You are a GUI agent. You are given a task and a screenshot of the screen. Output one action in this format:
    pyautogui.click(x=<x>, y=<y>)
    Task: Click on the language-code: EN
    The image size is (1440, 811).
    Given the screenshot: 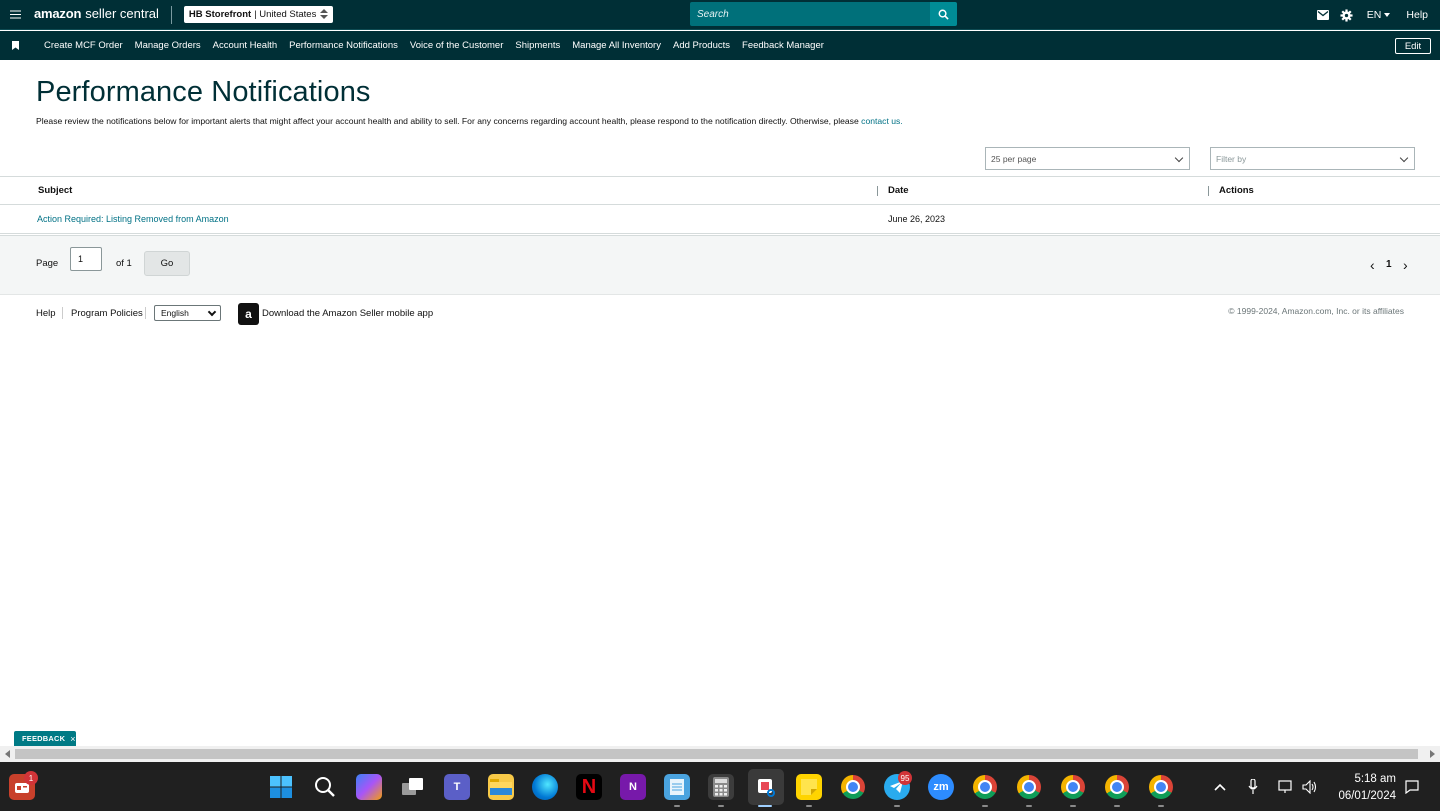 What is the action you would take?
    pyautogui.click(x=1374, y=15)
    